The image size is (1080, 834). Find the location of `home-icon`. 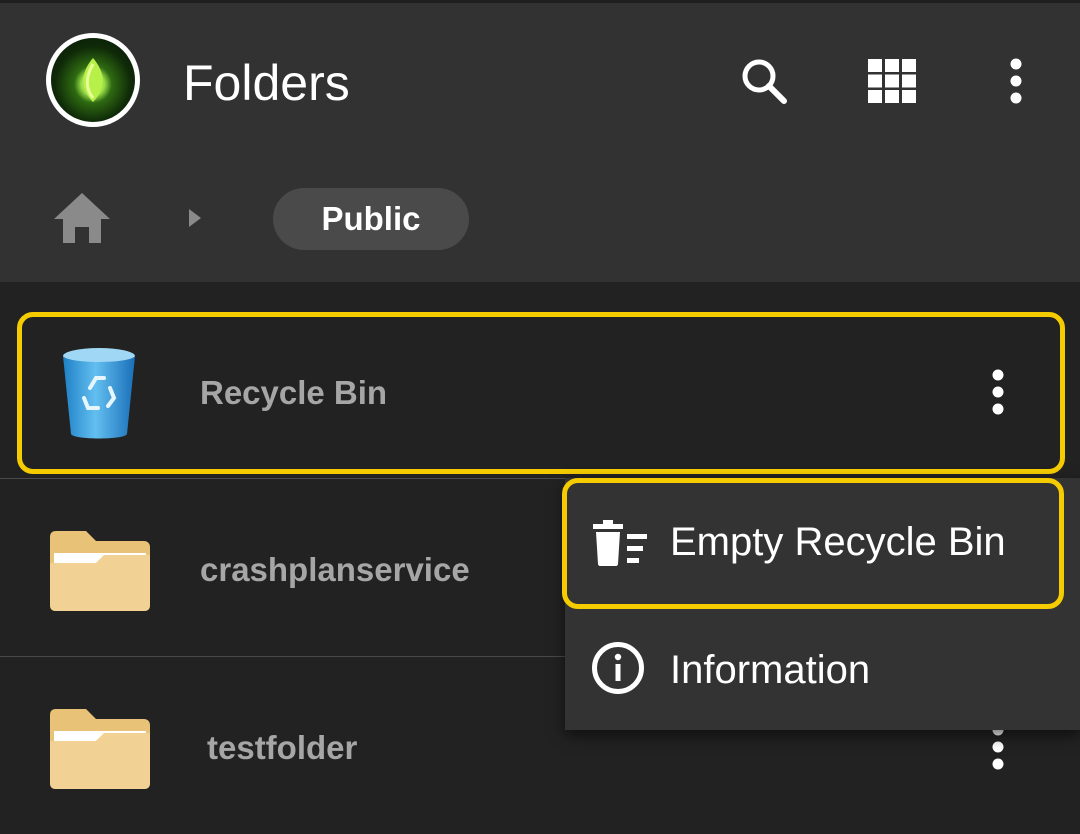

home-icon is located at coordinates (82, 218).